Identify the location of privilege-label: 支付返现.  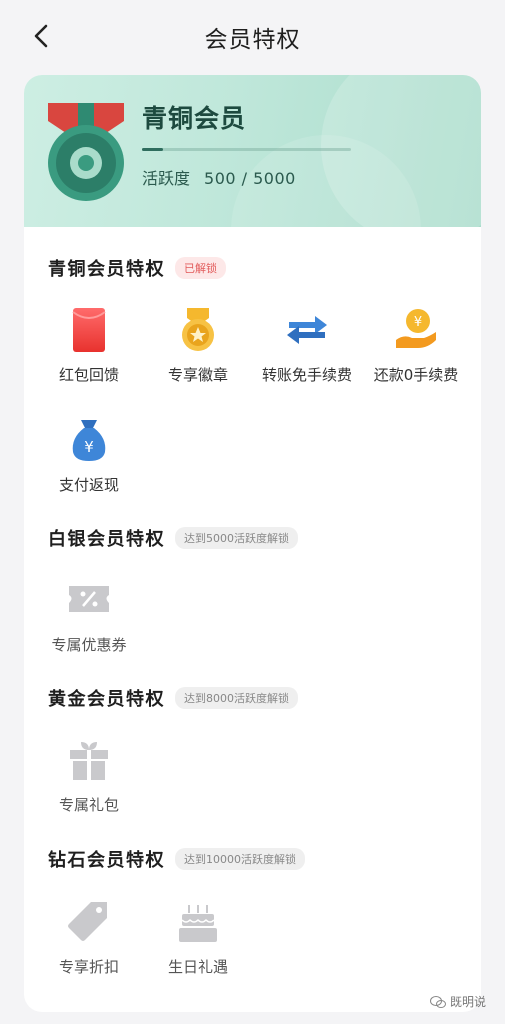
(88, 485).